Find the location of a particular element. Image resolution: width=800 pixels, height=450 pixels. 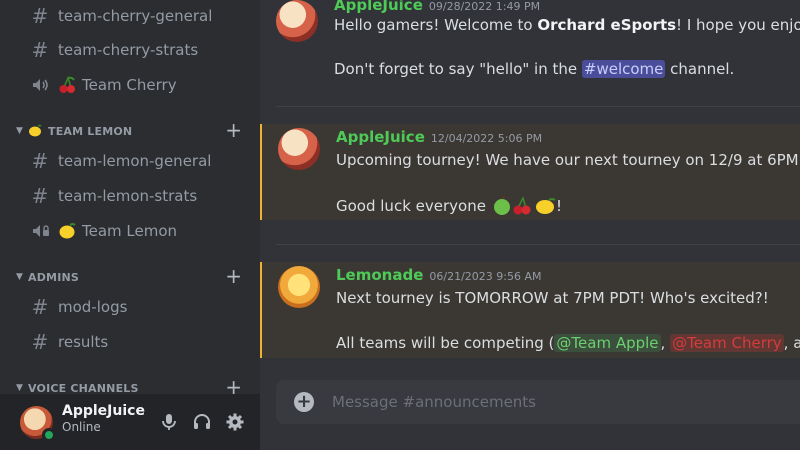

channel-name: mod-logs is located at coordinates (93, 307).